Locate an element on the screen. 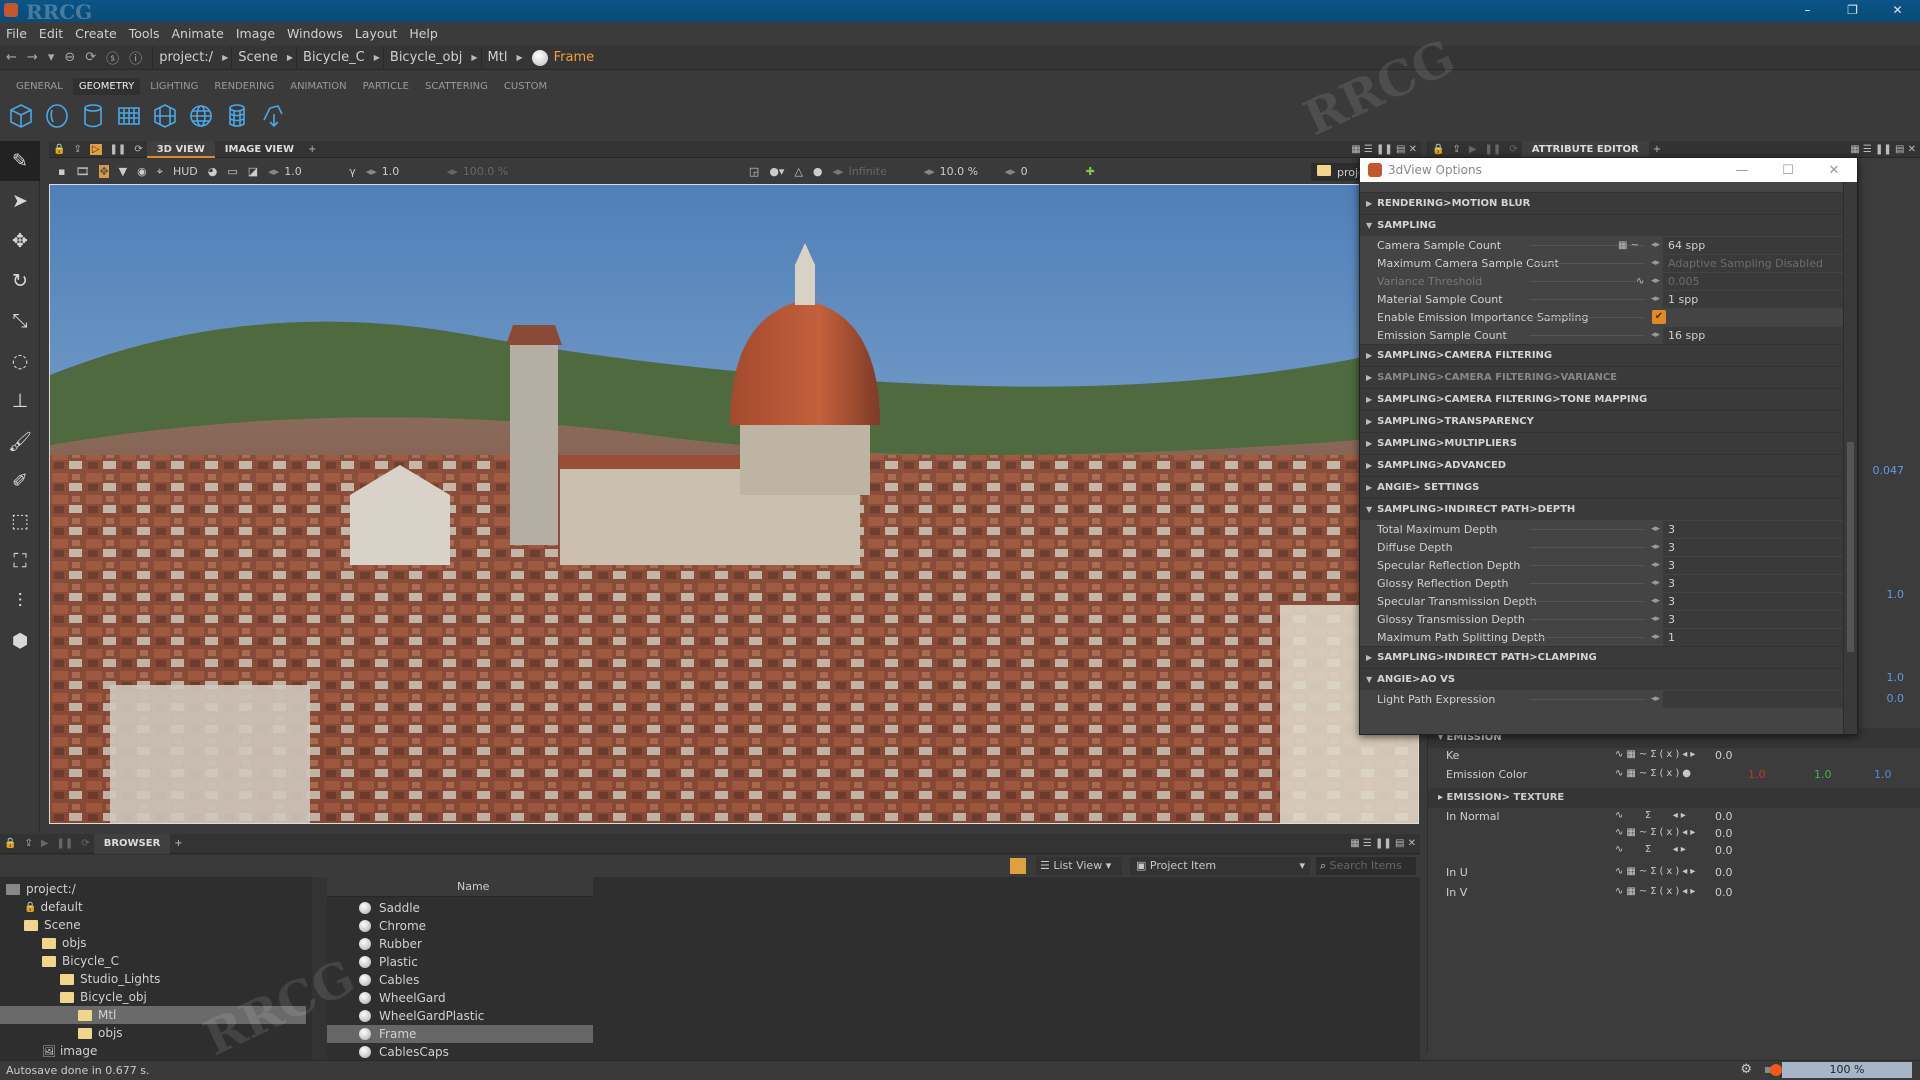 The height and width of the screenshot is (1080, 1920). tree-node: 🔒 default is located at coordinates (53, 907).